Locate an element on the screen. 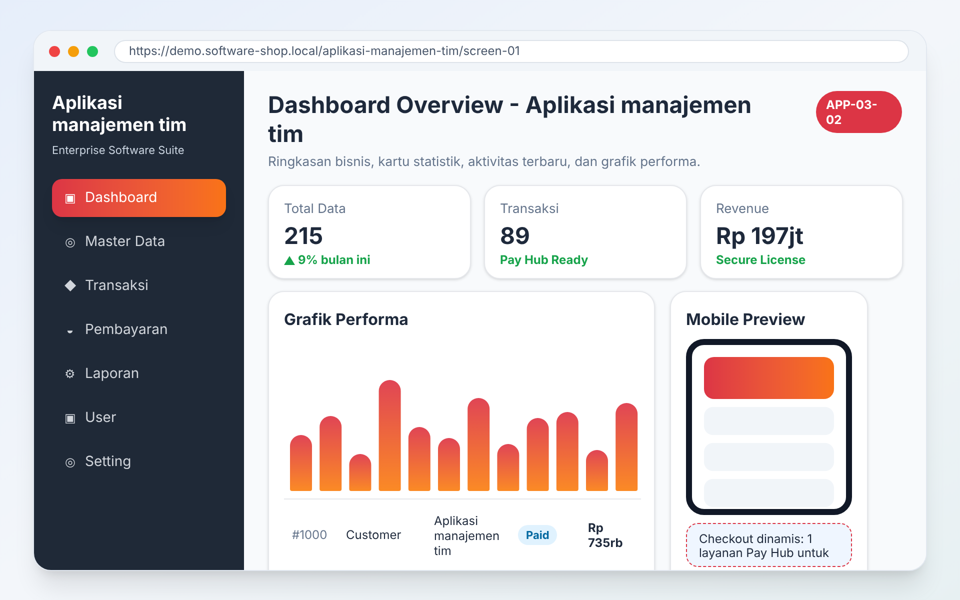 This screenshot has height=600, width=960. stat-note: 9% bulan ini is located at coordinates (334, 260).